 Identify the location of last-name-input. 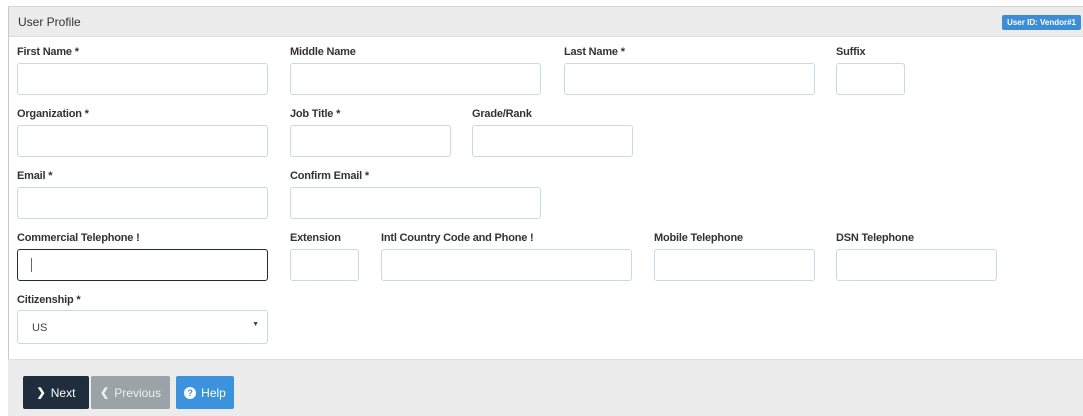
(689, 79).